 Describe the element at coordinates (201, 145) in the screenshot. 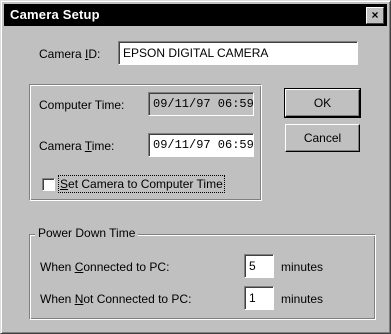

I see `camera-time-input: 09/11/97 06:59` at that location.